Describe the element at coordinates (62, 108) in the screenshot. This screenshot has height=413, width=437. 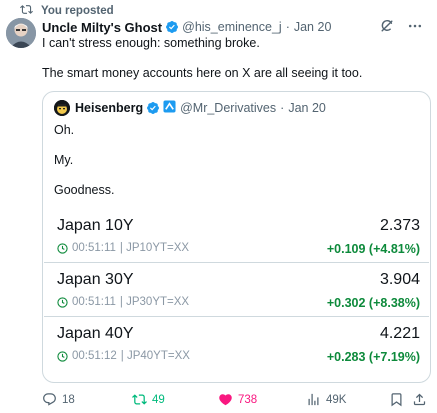
I see `quoted-avatar` at that location.